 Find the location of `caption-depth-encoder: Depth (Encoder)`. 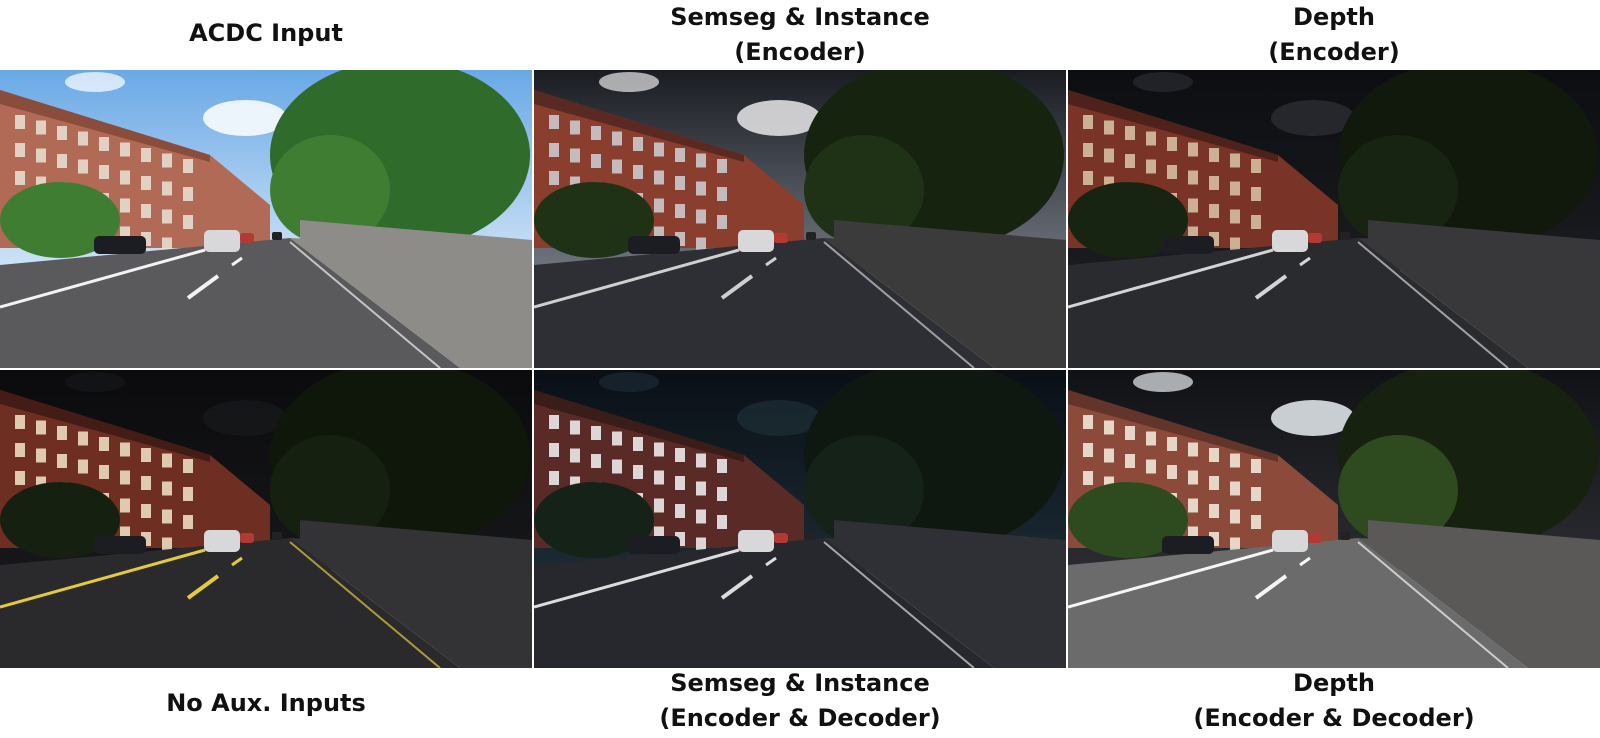

caption-depth-encoder: Depth (Encoder) is located at coordinates (1334, 34).